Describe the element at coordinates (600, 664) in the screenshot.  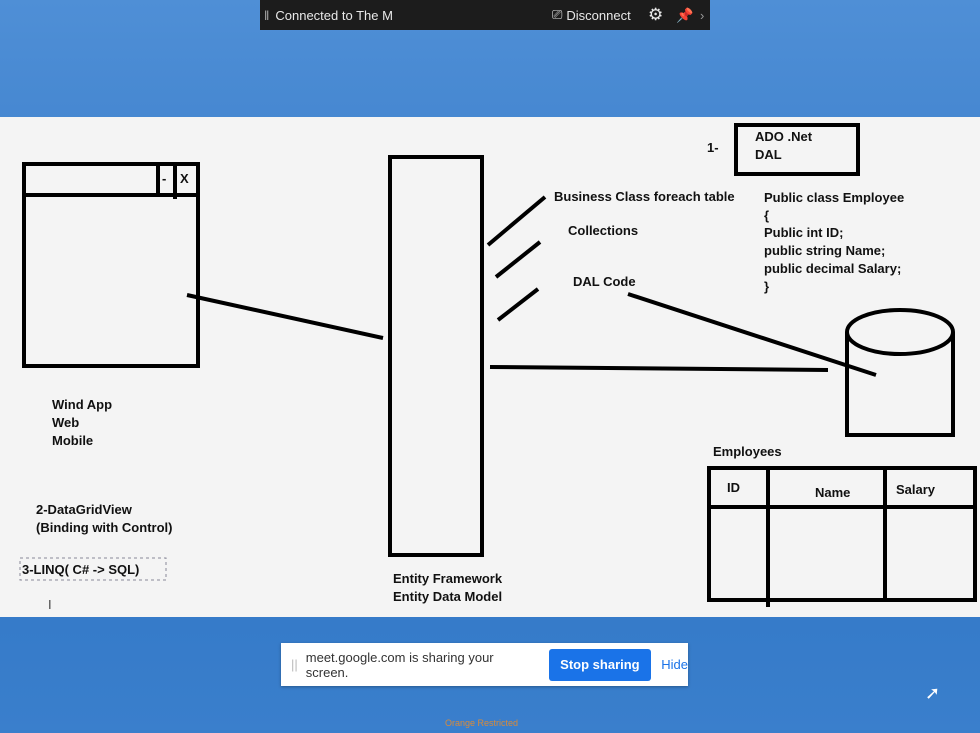
I see `stop-sharing-button: Stop sharing` at that location.